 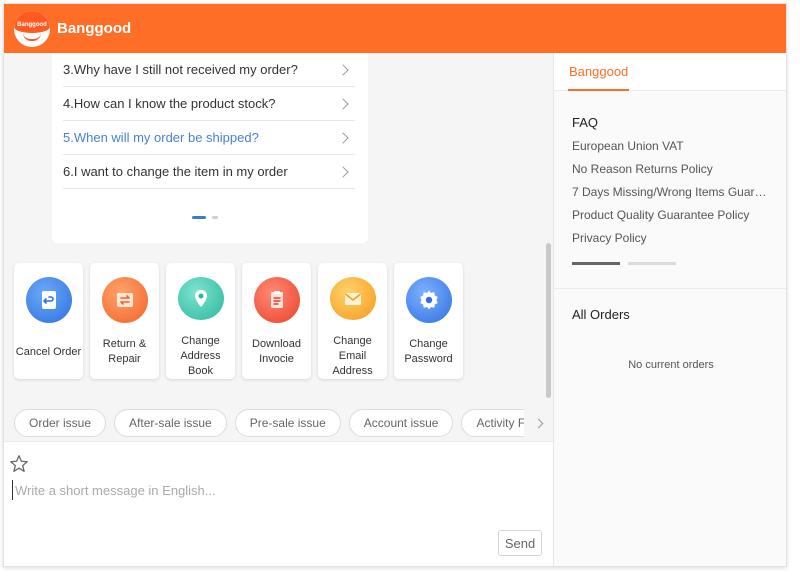 What do you see at coordinates (401, 423) in the screenshot?
I see `tag-account-issue: Account issue` at bounding box center [401, 423].